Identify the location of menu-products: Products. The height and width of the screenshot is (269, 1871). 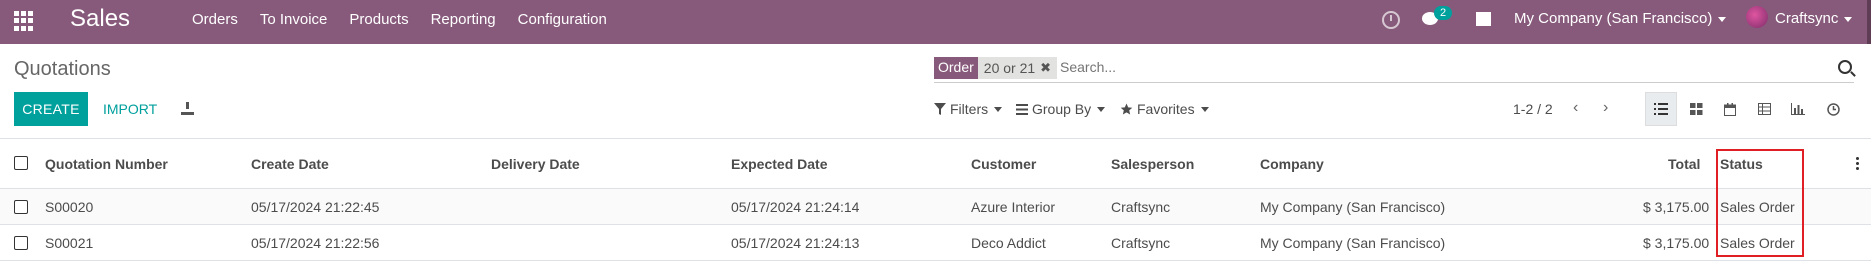
(378, 19).